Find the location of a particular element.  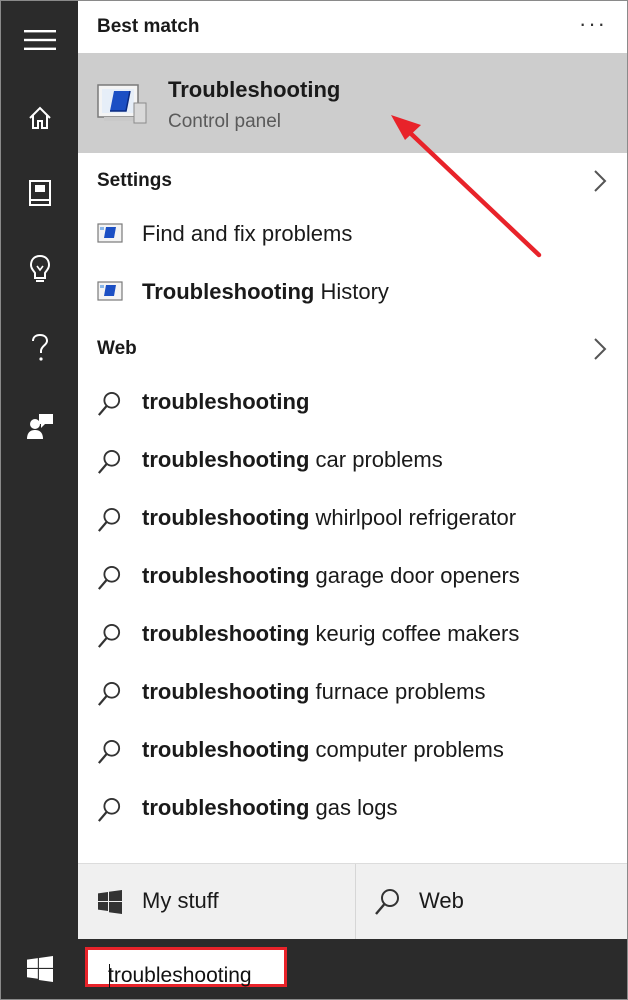

web-scope-label: Web is located at coordinates (441, 900).